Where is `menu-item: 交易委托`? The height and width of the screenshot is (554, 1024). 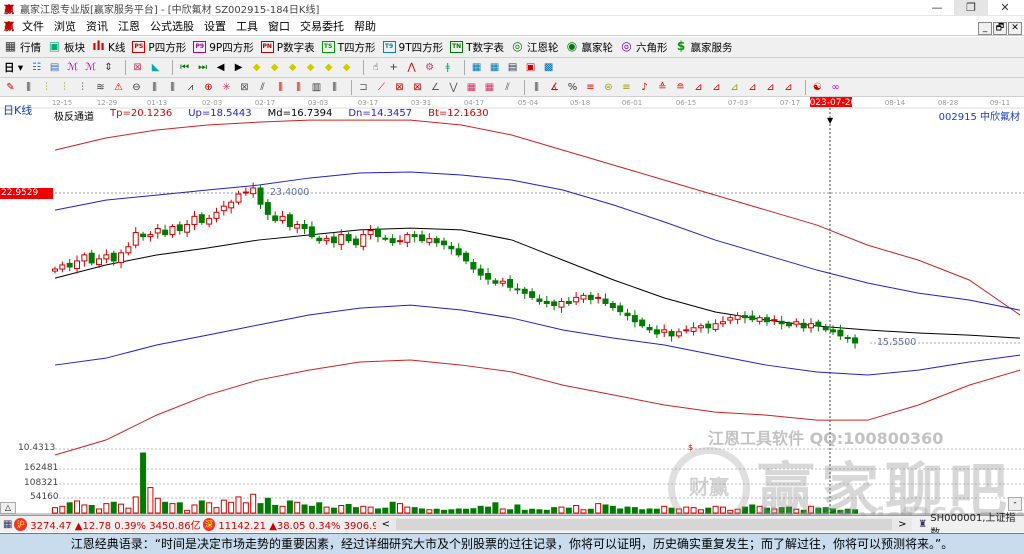 menu-item: 交易委托 is located at coordinates (322, 26).